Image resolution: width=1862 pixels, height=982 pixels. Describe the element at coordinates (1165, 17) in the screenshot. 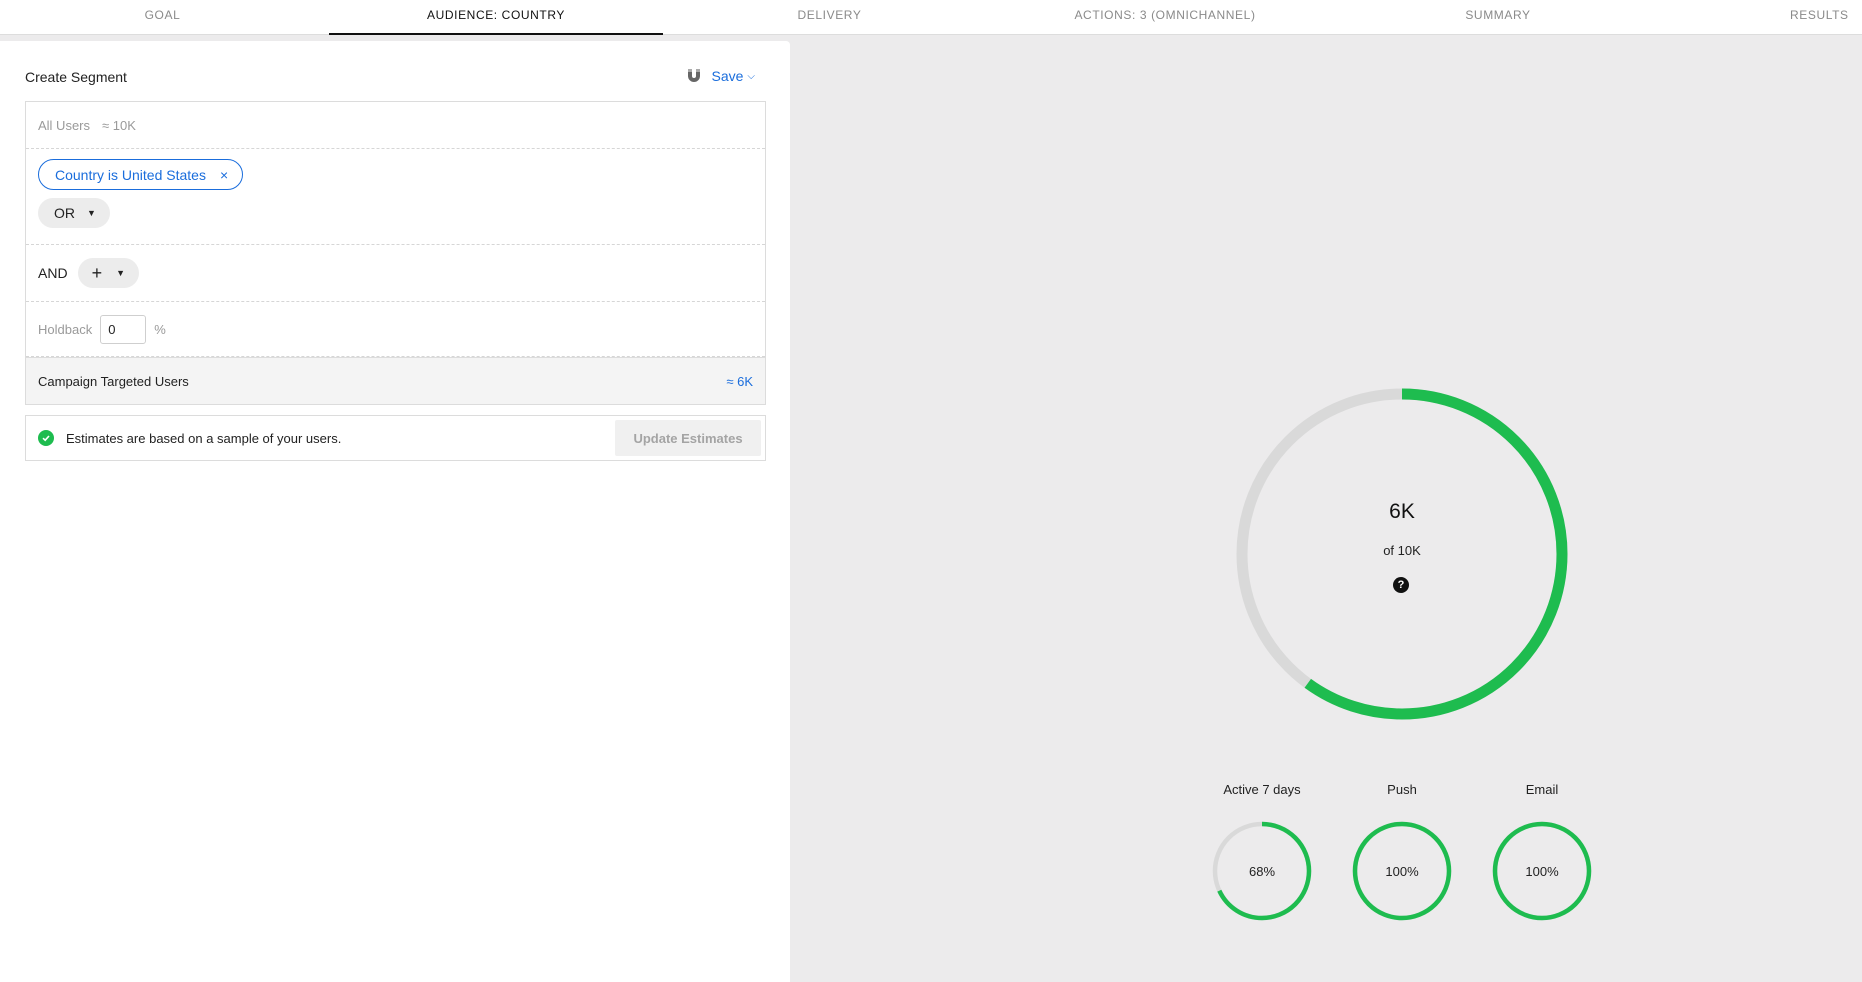

I see `tab-actions: ACTIONS: 3 (OMNICHANNEL)` at that location.